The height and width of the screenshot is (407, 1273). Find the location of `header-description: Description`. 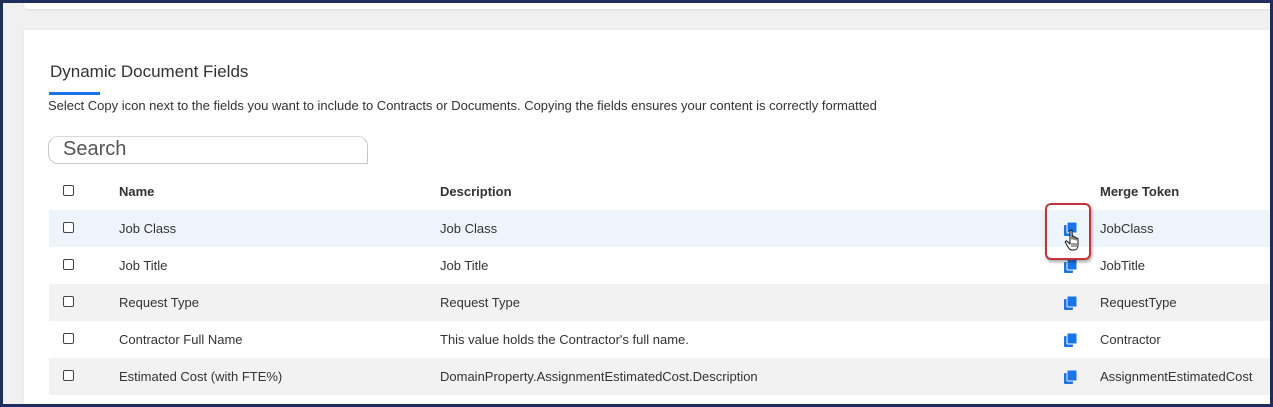

header-description: Description is located at coordinates (476, 191).